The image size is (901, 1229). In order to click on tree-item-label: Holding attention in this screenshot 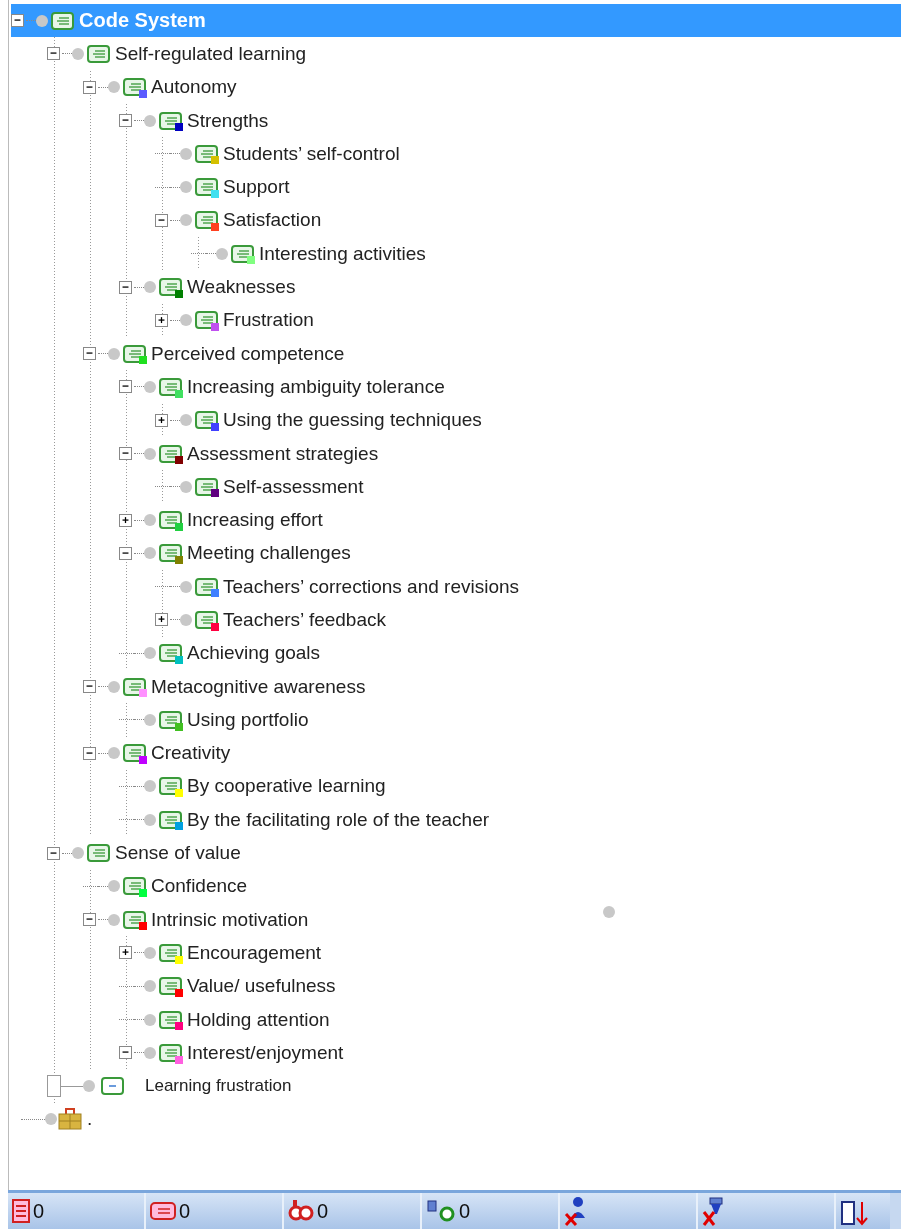, I will do `click(258, 1019)`.